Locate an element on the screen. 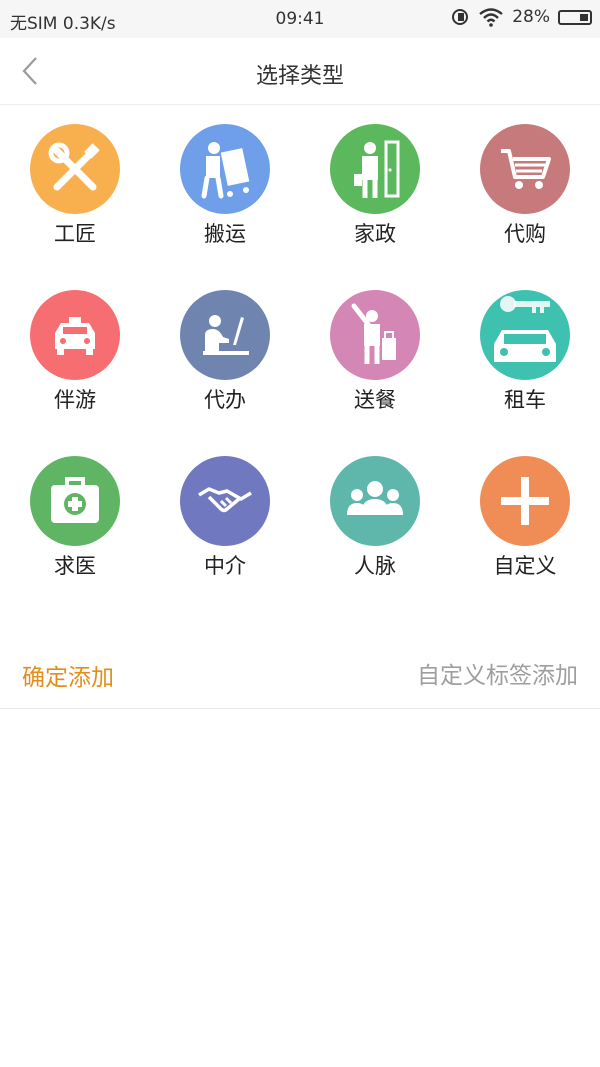  category-label: 工匠 is located at coordinates (75, 234).